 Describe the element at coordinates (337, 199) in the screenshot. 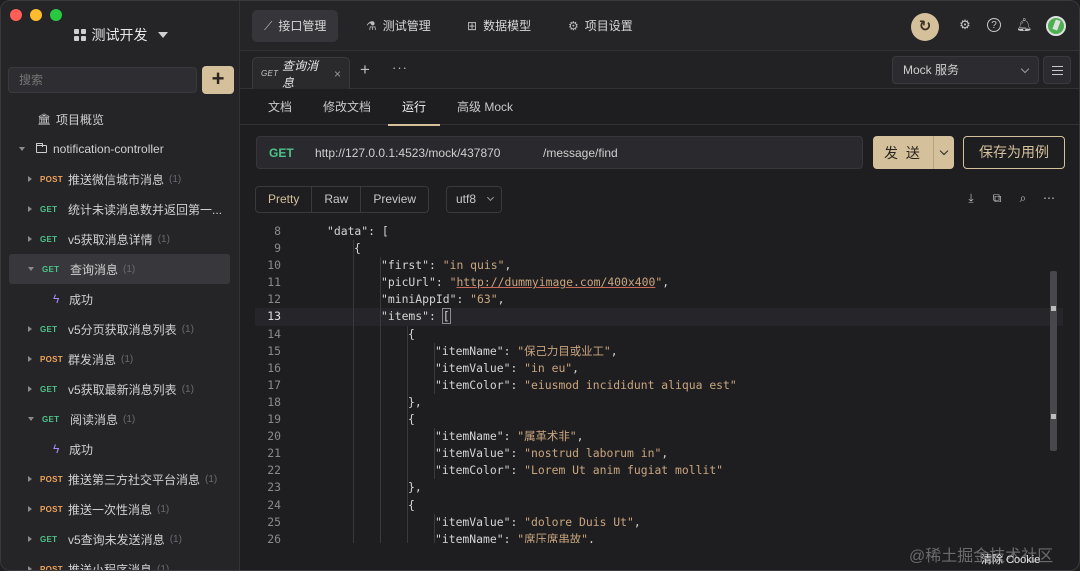

I see `format-raw: Raw` at that location.